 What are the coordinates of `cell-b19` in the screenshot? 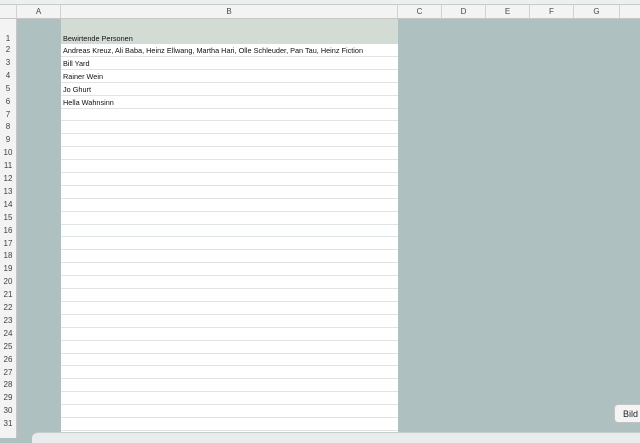 It's located at (229, 270).